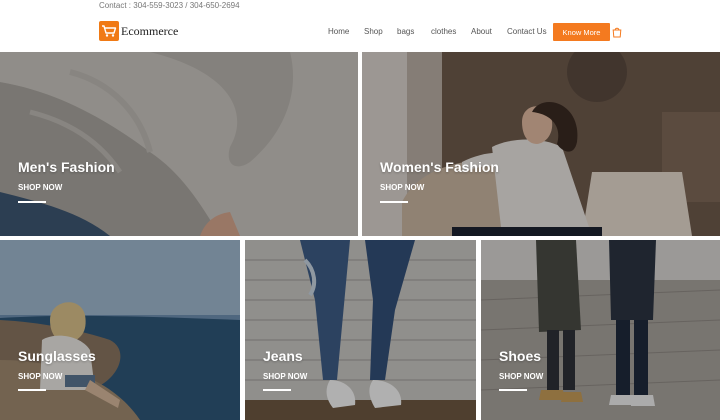  Describe the element at coordinates (405, 32) in the screenshot. I see `nav-bags: bags` at that location.